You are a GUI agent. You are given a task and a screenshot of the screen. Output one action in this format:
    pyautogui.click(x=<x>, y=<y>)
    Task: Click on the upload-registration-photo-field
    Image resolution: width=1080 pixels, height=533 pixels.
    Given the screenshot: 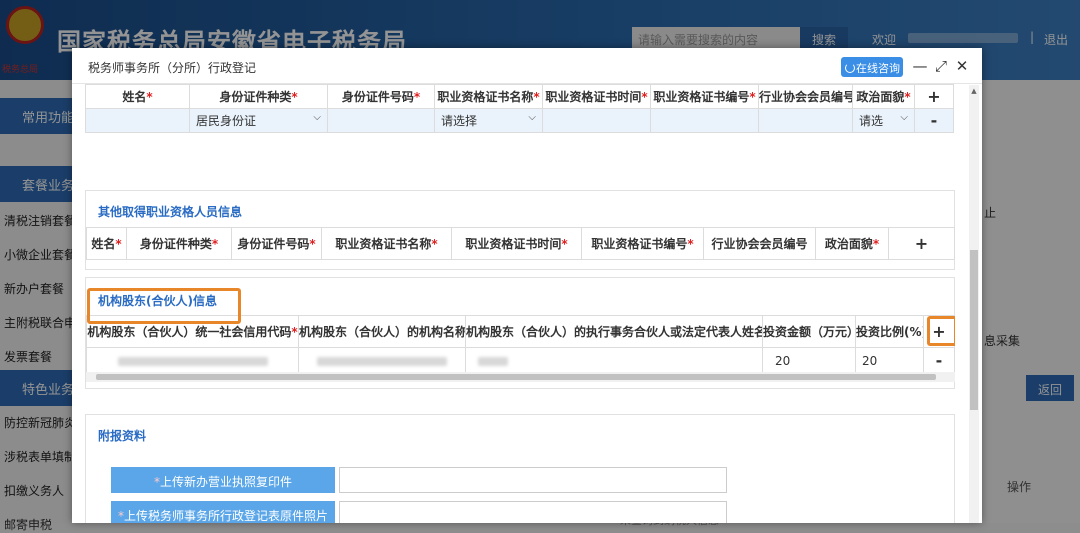 What is the action you would take?
    pyautogui.click(x=533, y=512)
    